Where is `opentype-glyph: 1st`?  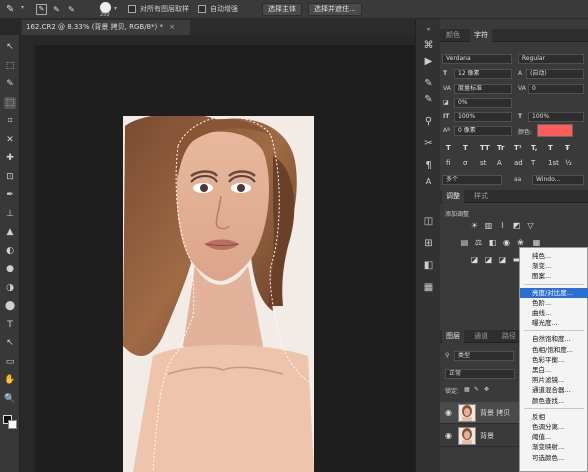 opentype-glyph: 1st is located at coordinates (553, 163).